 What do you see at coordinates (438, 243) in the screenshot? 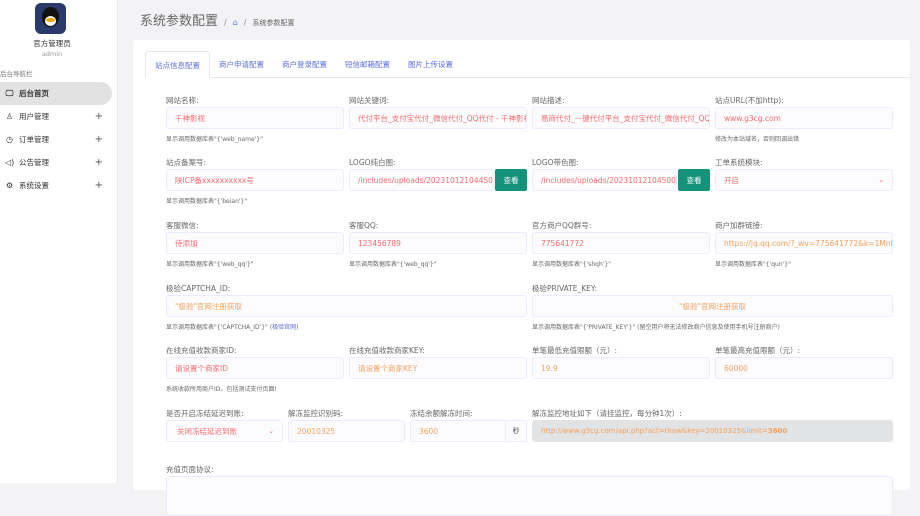
I see `qq-input: 123456789` at bounding box center [438, 243].